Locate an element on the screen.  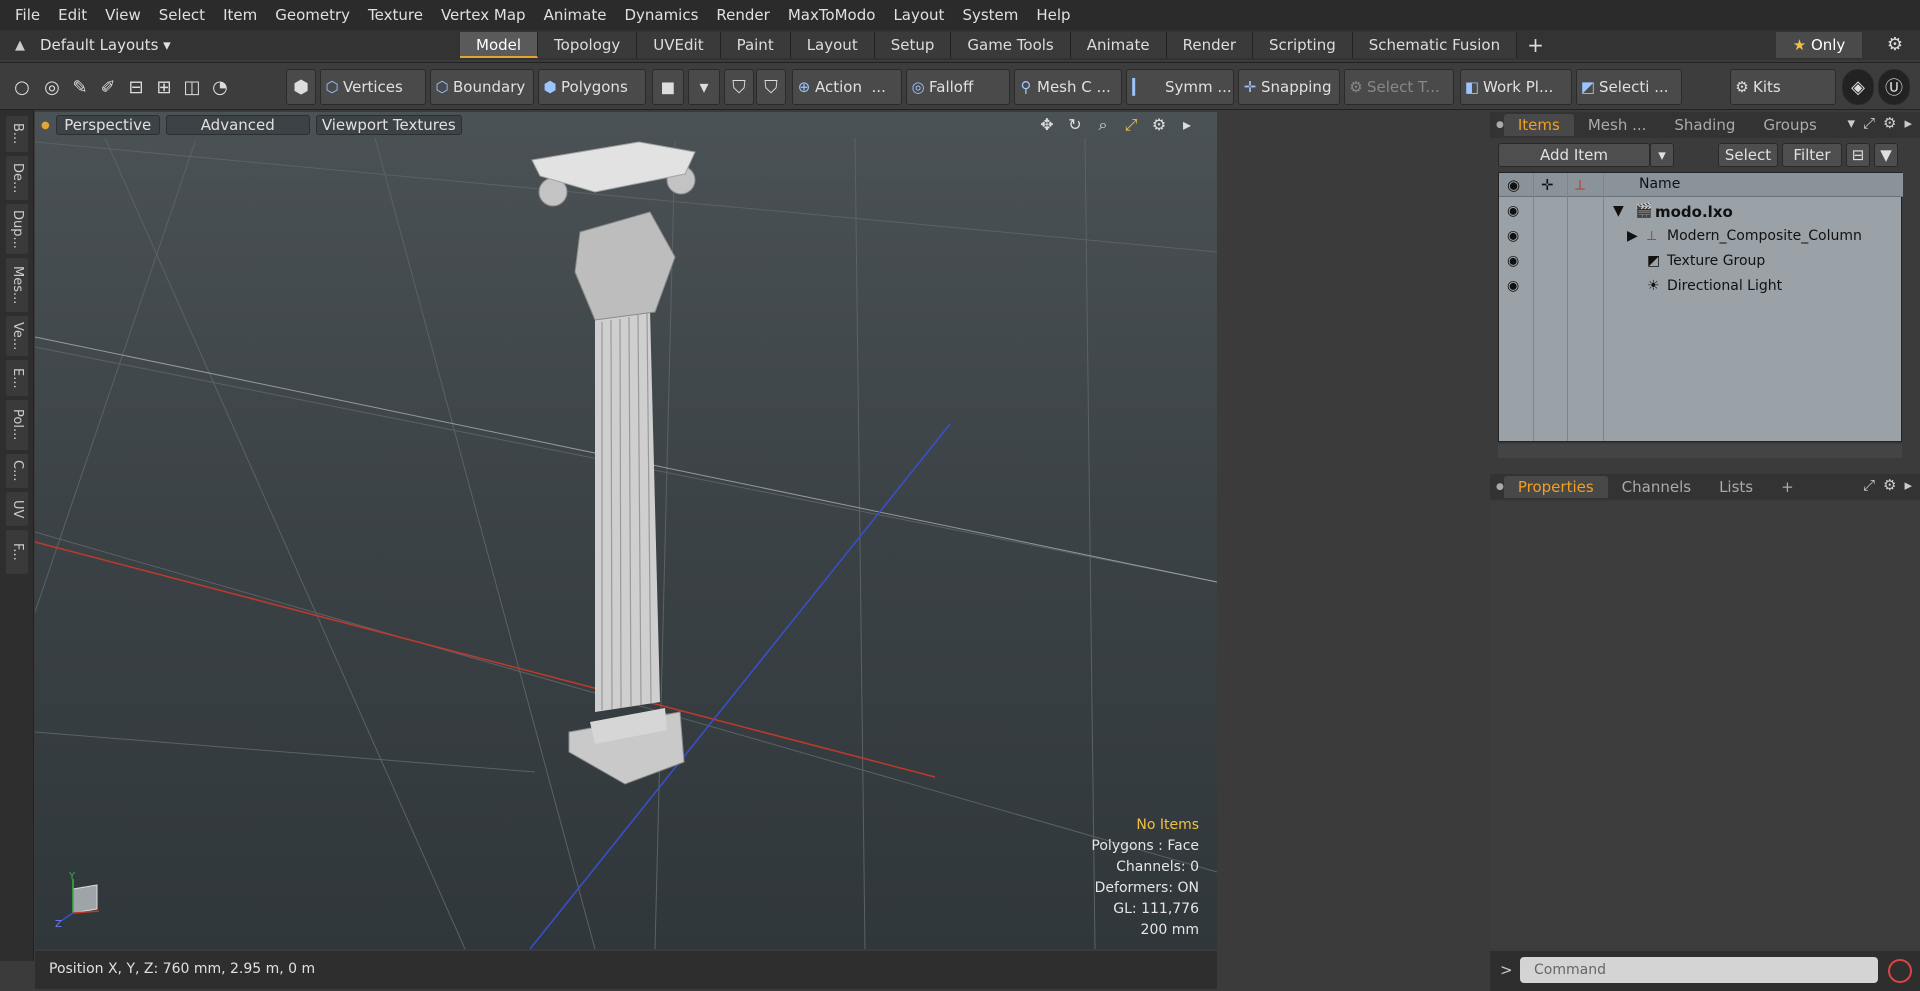
vertices-button: ⬡ Vertices is located at coordinates (373, 87).